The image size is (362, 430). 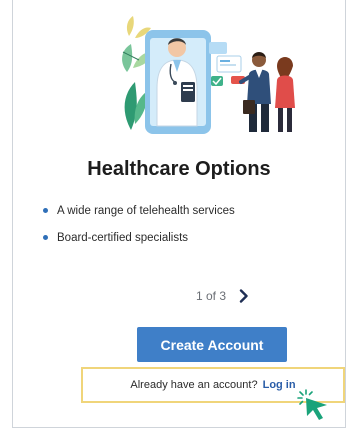 I want to click on pager: 1 of 3, so click(x=224, y=296).